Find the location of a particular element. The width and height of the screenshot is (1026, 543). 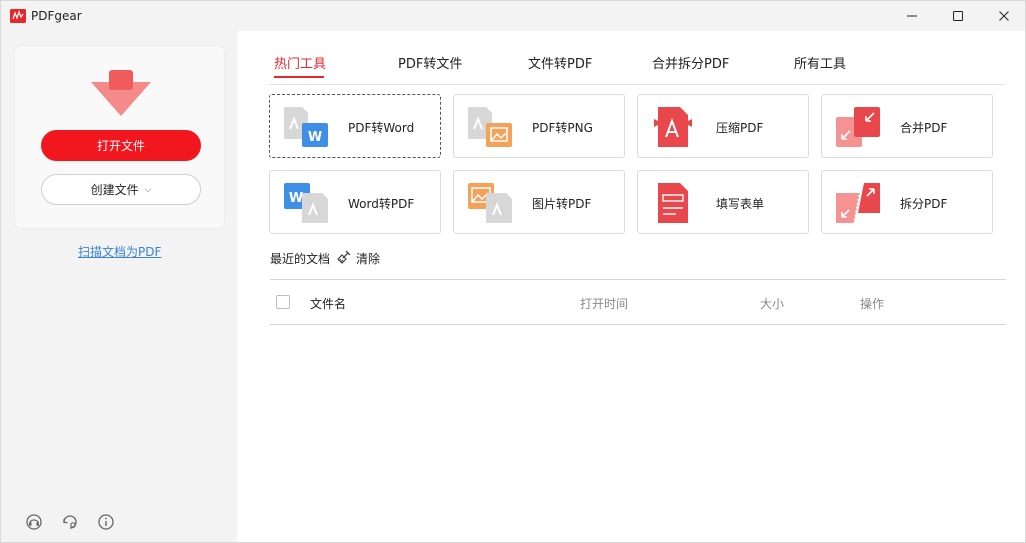

column-actions: 操作 is located at coordinates (872, 304).